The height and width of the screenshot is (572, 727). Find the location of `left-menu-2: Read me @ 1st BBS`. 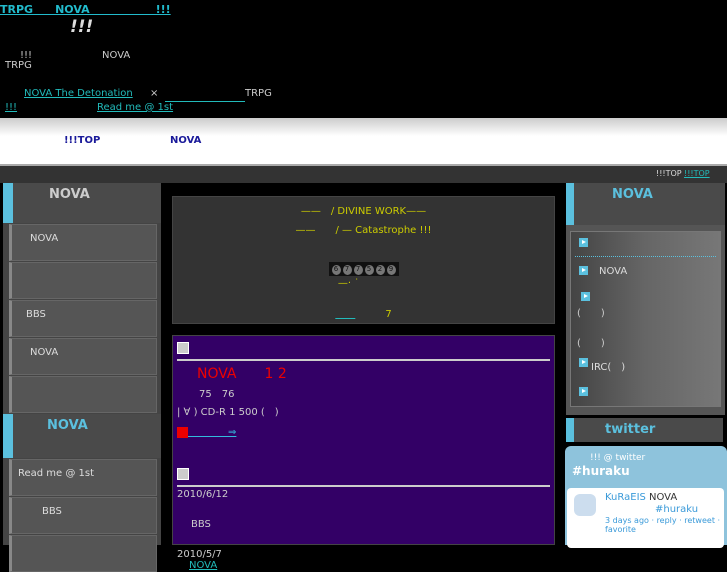

left-menu-2: Read me @ 1st BBS is located at coordinates (82, 515).